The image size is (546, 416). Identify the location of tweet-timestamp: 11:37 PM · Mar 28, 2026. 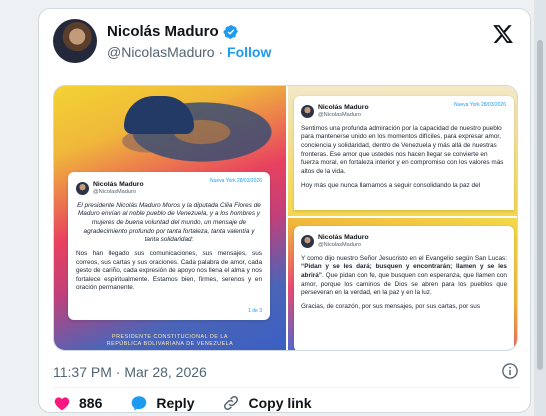
(130, 372).